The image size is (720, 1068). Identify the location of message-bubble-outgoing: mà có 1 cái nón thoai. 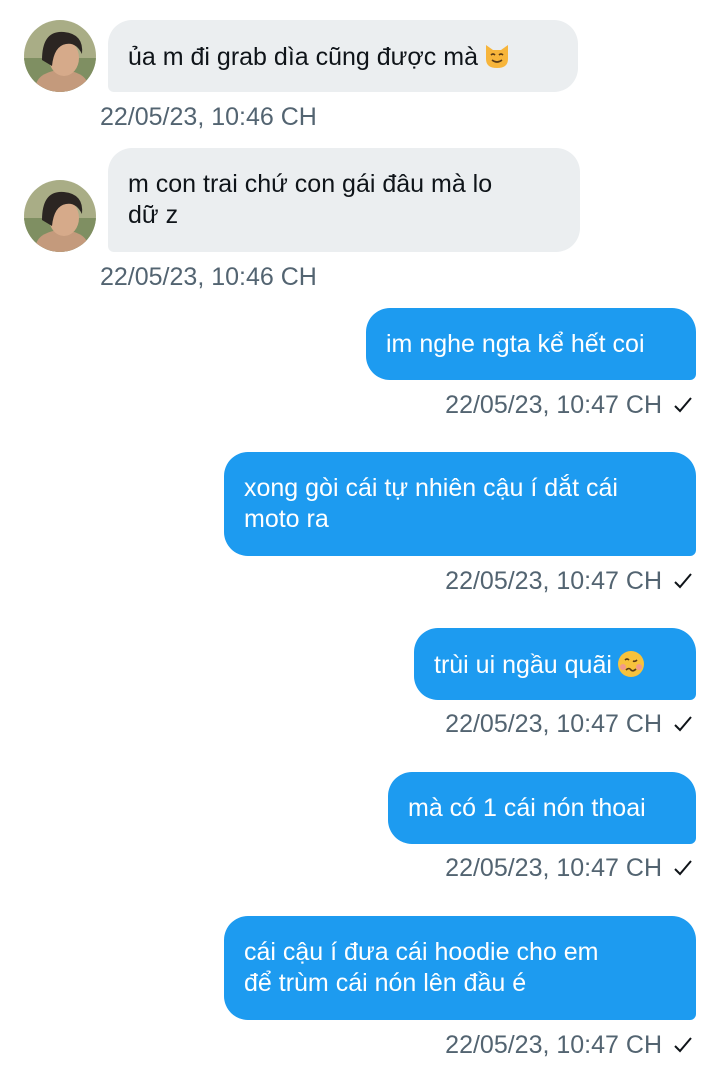
(542, 808).